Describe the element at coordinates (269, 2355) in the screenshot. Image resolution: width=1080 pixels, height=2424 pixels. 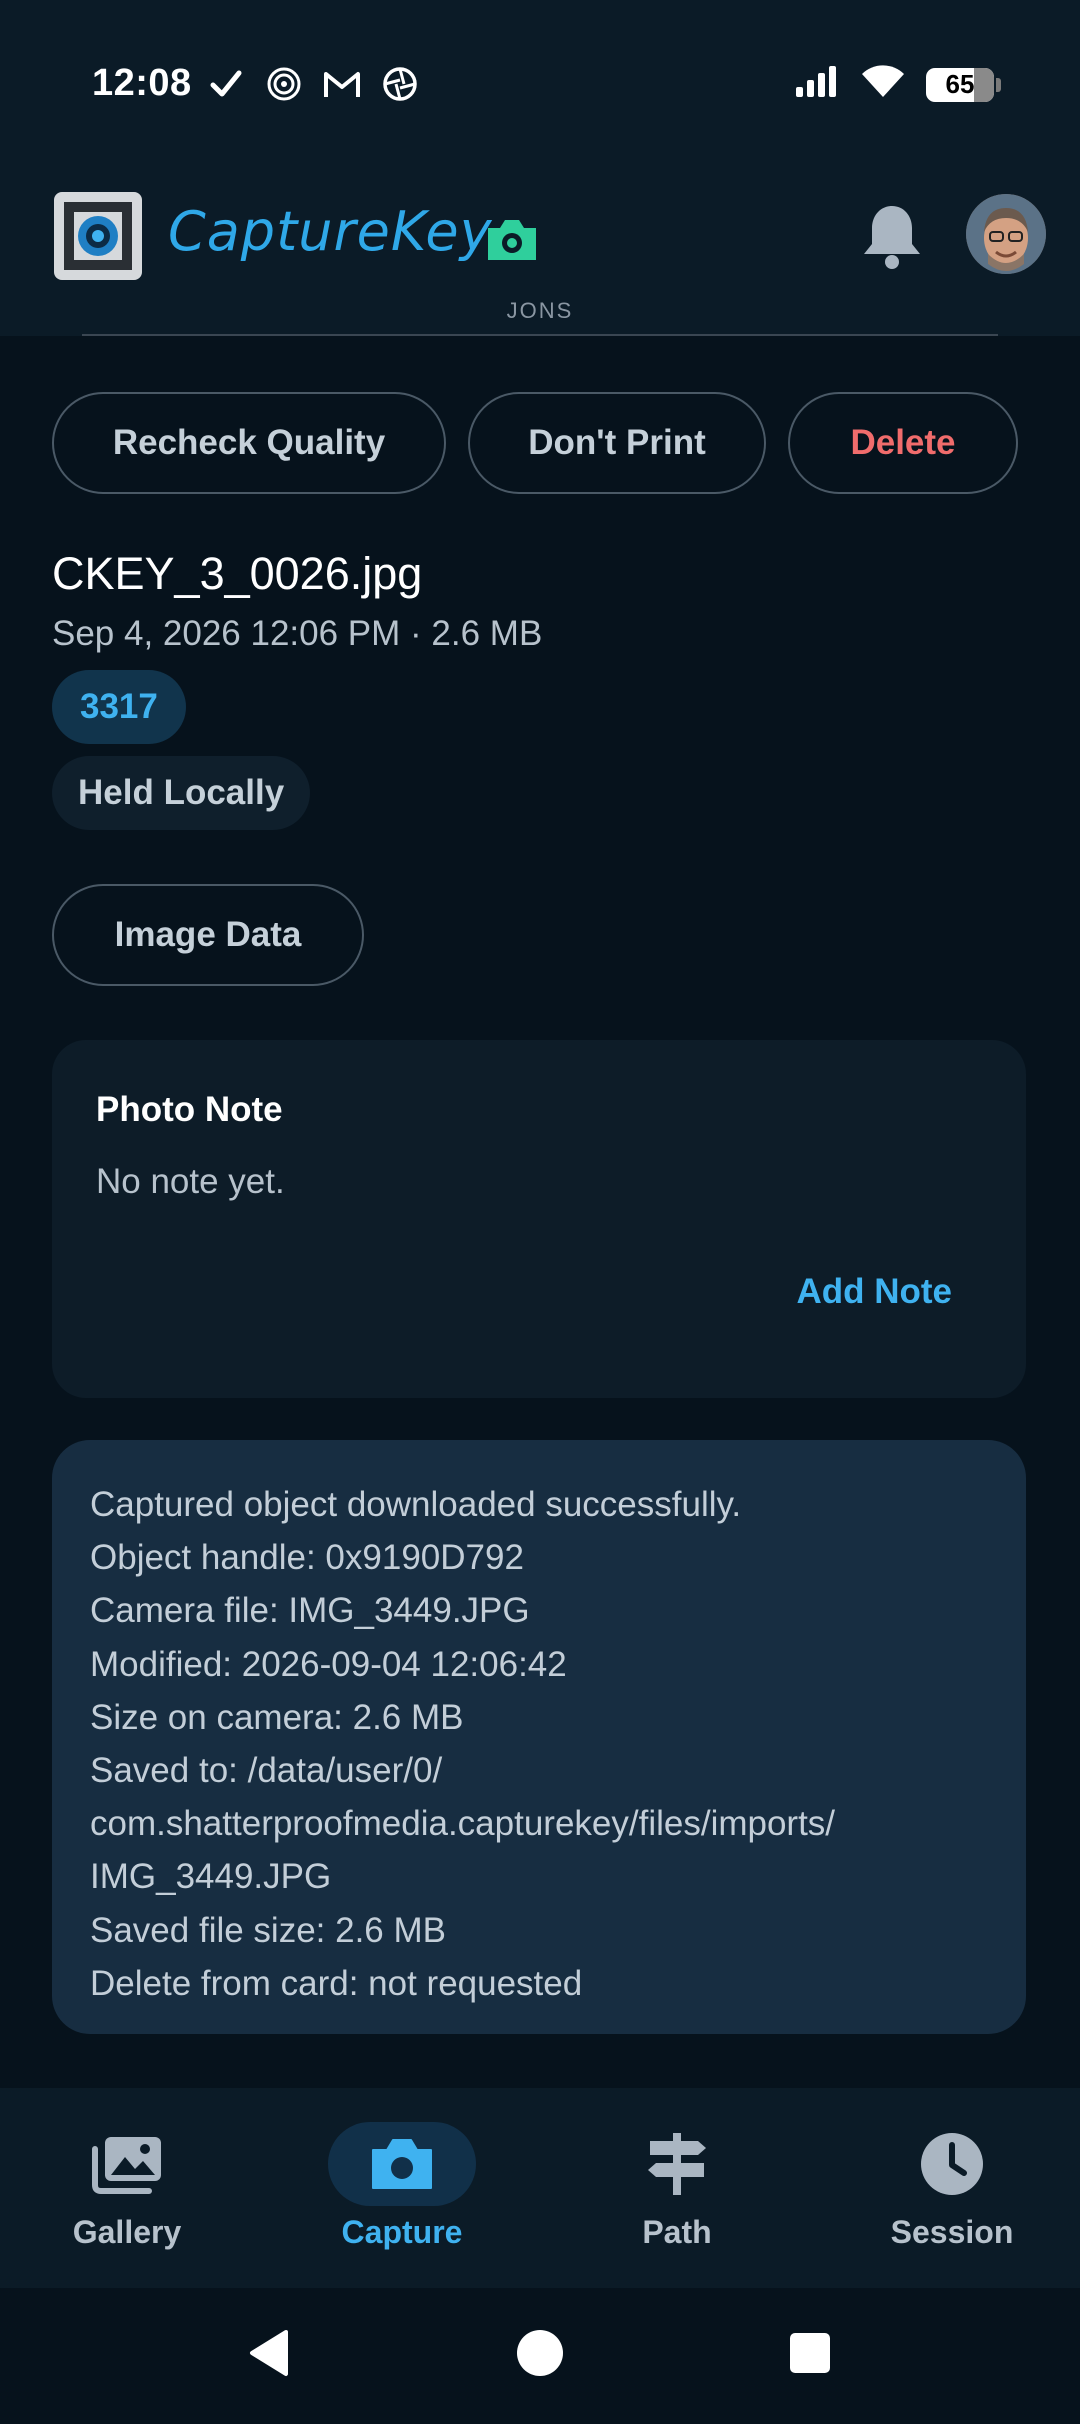
I see `back-icon` at that location.